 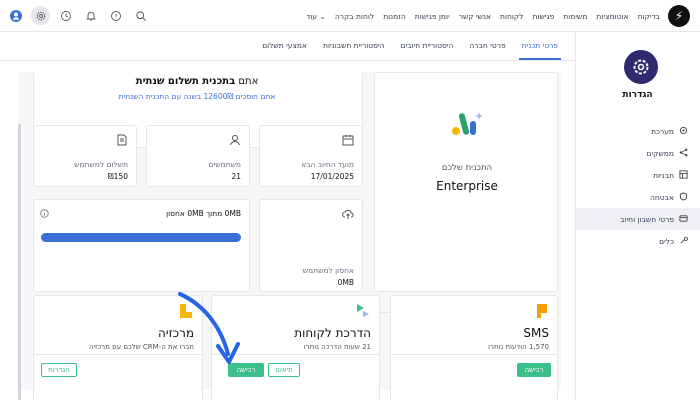 What do you see at coordinates (328, 270) in the screenshot?
I see `storage-user-label: אחסון למשתמש` at bounding box center [328, 270].